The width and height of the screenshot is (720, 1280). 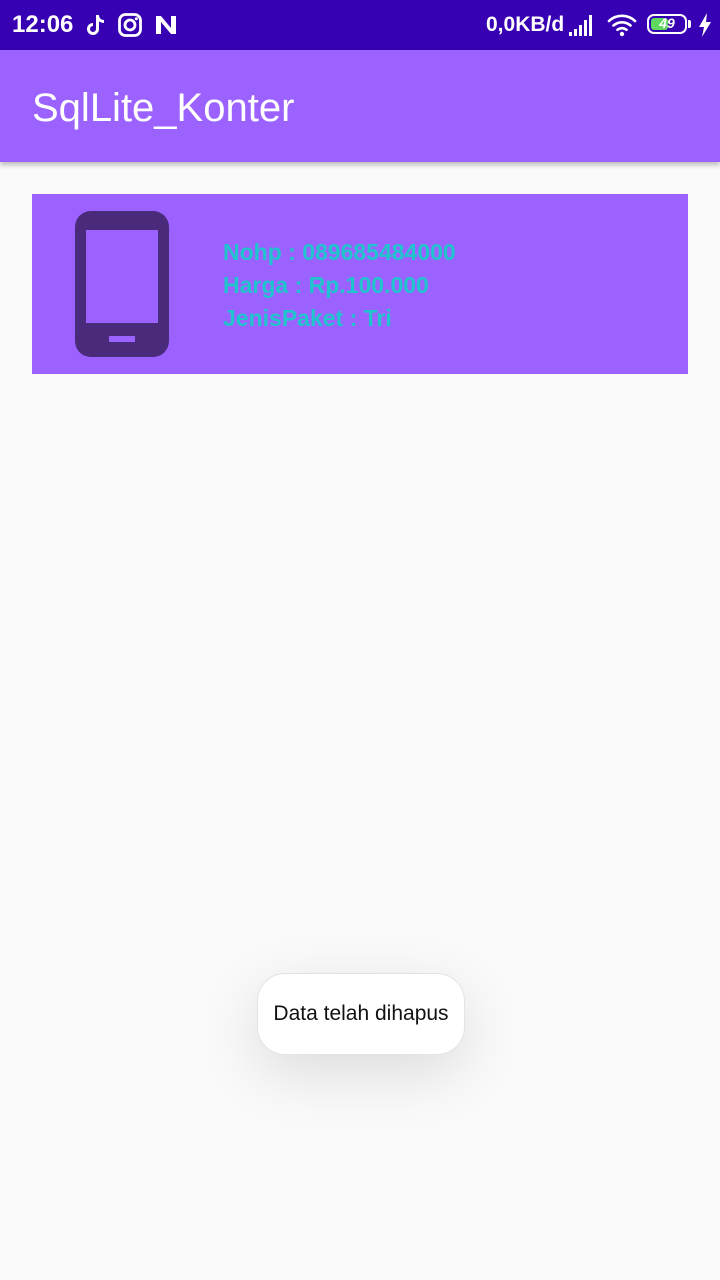 I want to click on item-harga: Harga : Rp.100.000, so click(x=326, y=285).